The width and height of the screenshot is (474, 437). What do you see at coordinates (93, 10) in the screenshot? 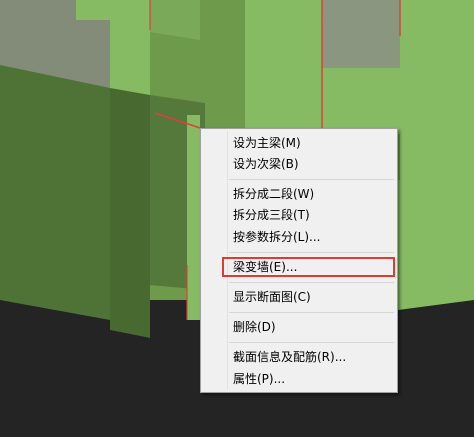
I see `column-left` at bounding box center [93, 10].